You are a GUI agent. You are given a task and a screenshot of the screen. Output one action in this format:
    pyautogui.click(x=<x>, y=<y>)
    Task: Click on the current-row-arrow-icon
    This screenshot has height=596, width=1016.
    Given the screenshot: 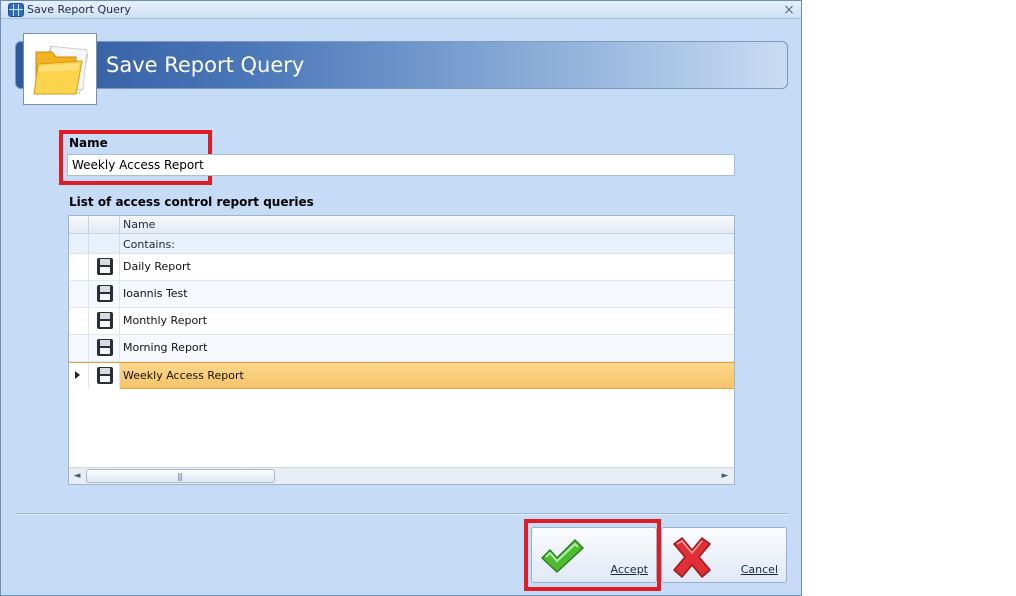 What is the action you would take?
    pyautogui.click(x=77, y=375)
    